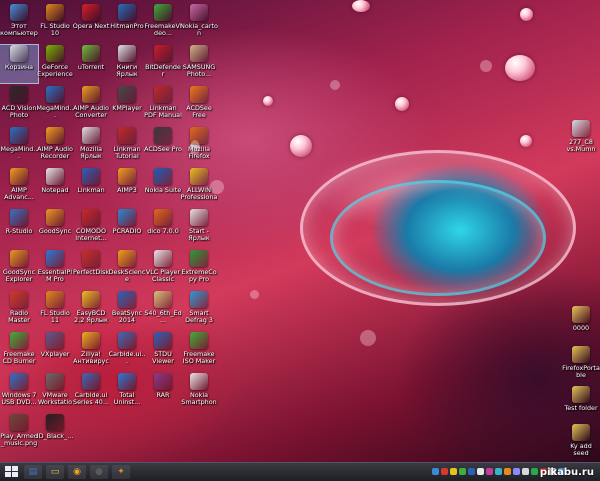 The image size is (600, 481). I want to click on taskbar-app-button: ●, so click(99, 472).